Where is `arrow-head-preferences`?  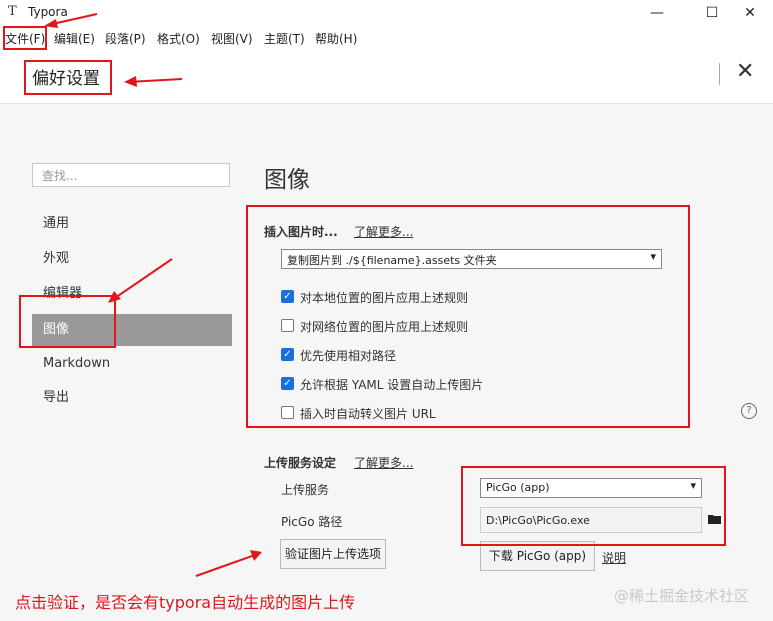
arrow-head-preferences is located at coordinates (130, 81).